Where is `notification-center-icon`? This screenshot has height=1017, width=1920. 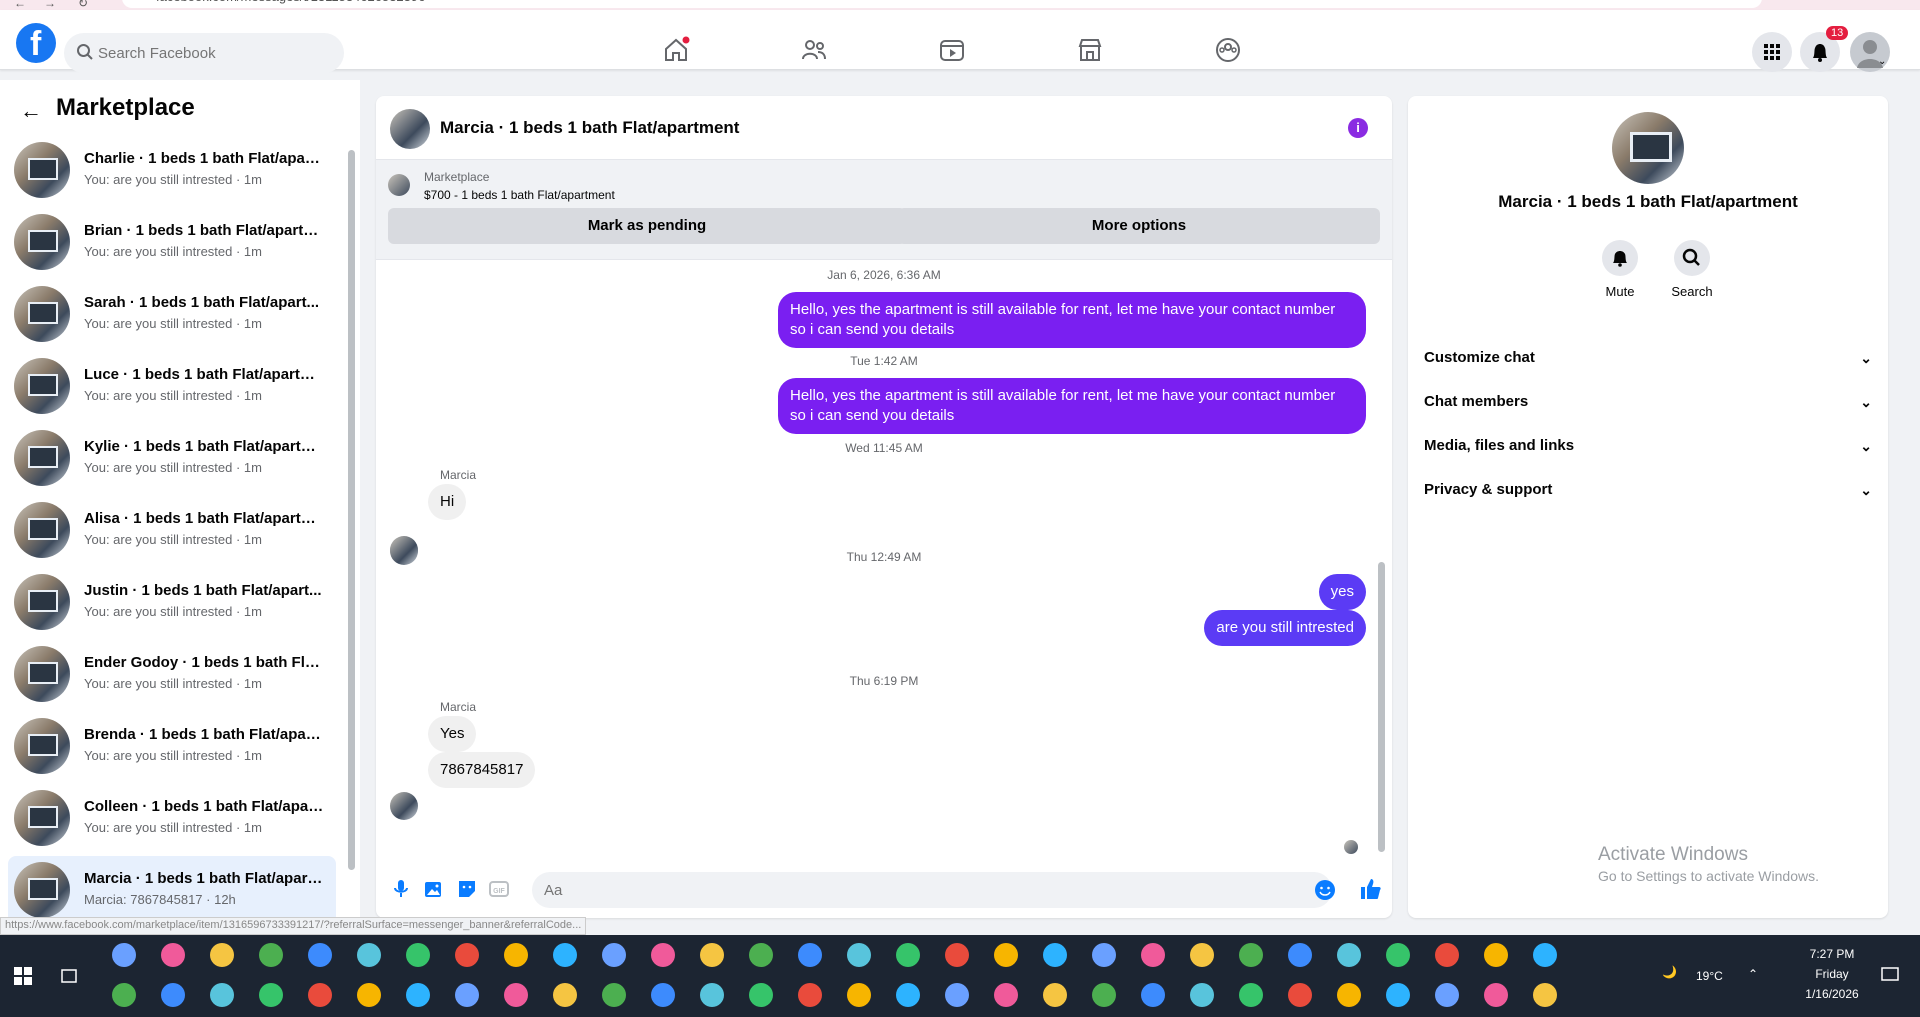 notification-center-icon is located at coordinates (1890, 975).